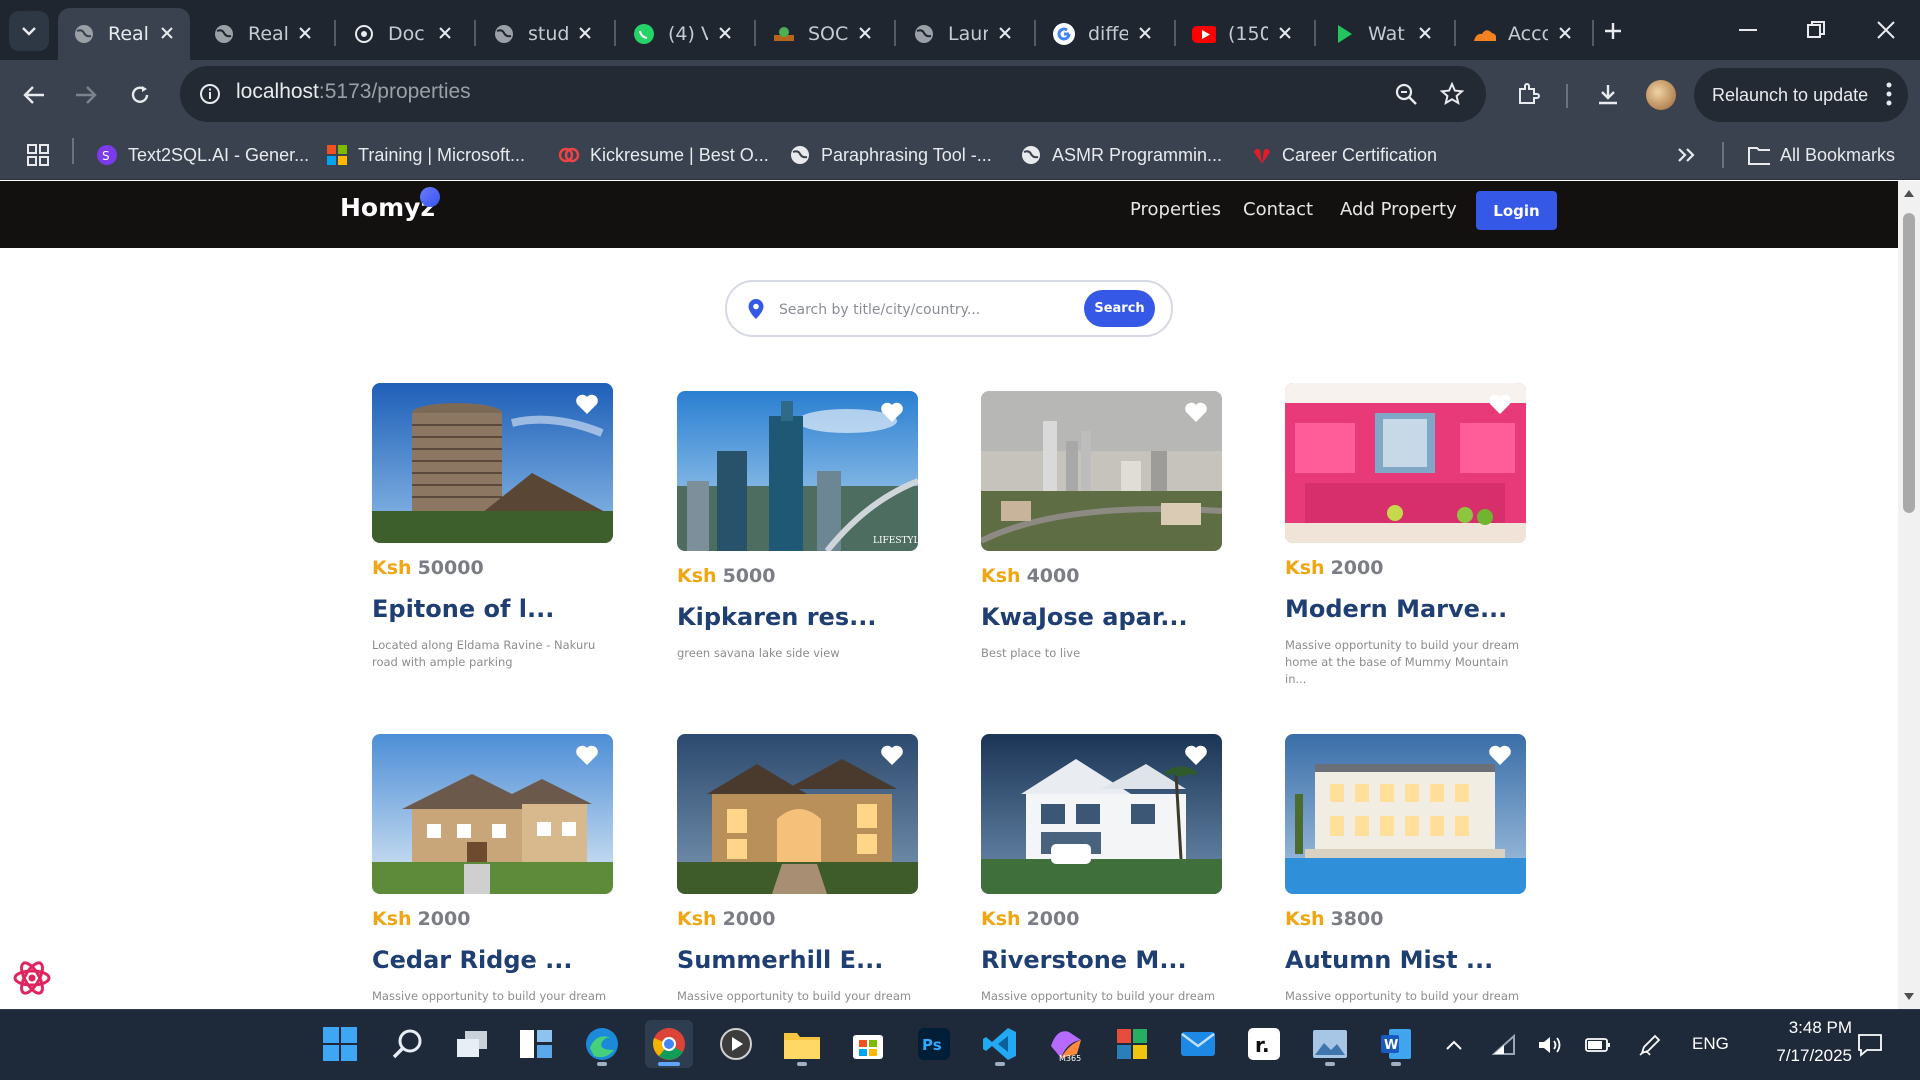 Image resolution: width=1920 pixels, height=1080 pixels. Describe the element at coordinates (1101, 814) in the screenshot. I see `modern-villa-photo` at that location.